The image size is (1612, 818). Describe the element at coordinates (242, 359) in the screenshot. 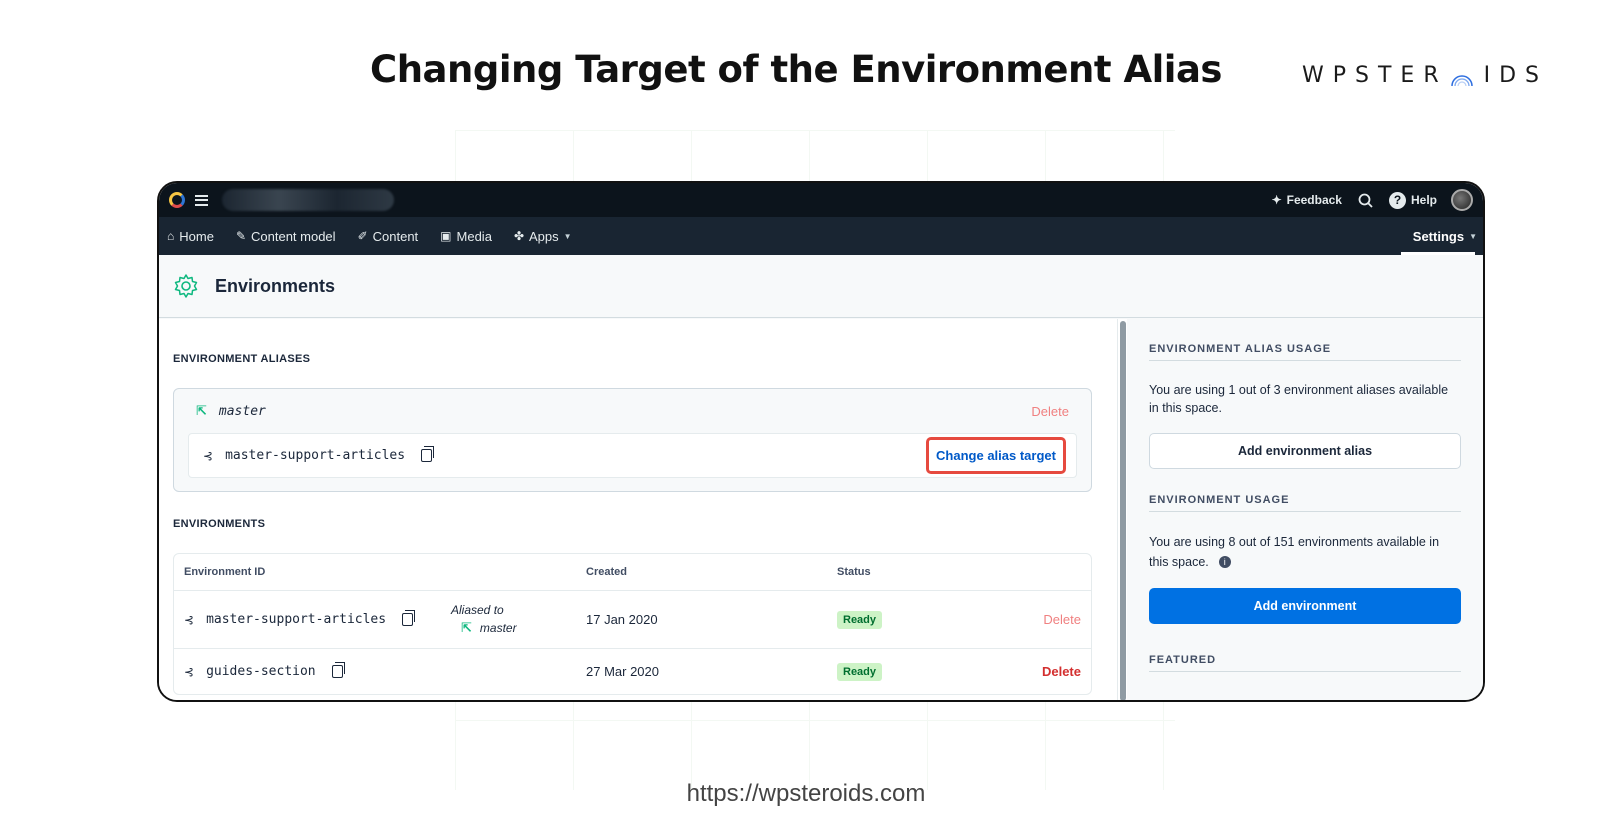

I see `aliases-heading: ENVIRONMENT ALIASES` at that location.